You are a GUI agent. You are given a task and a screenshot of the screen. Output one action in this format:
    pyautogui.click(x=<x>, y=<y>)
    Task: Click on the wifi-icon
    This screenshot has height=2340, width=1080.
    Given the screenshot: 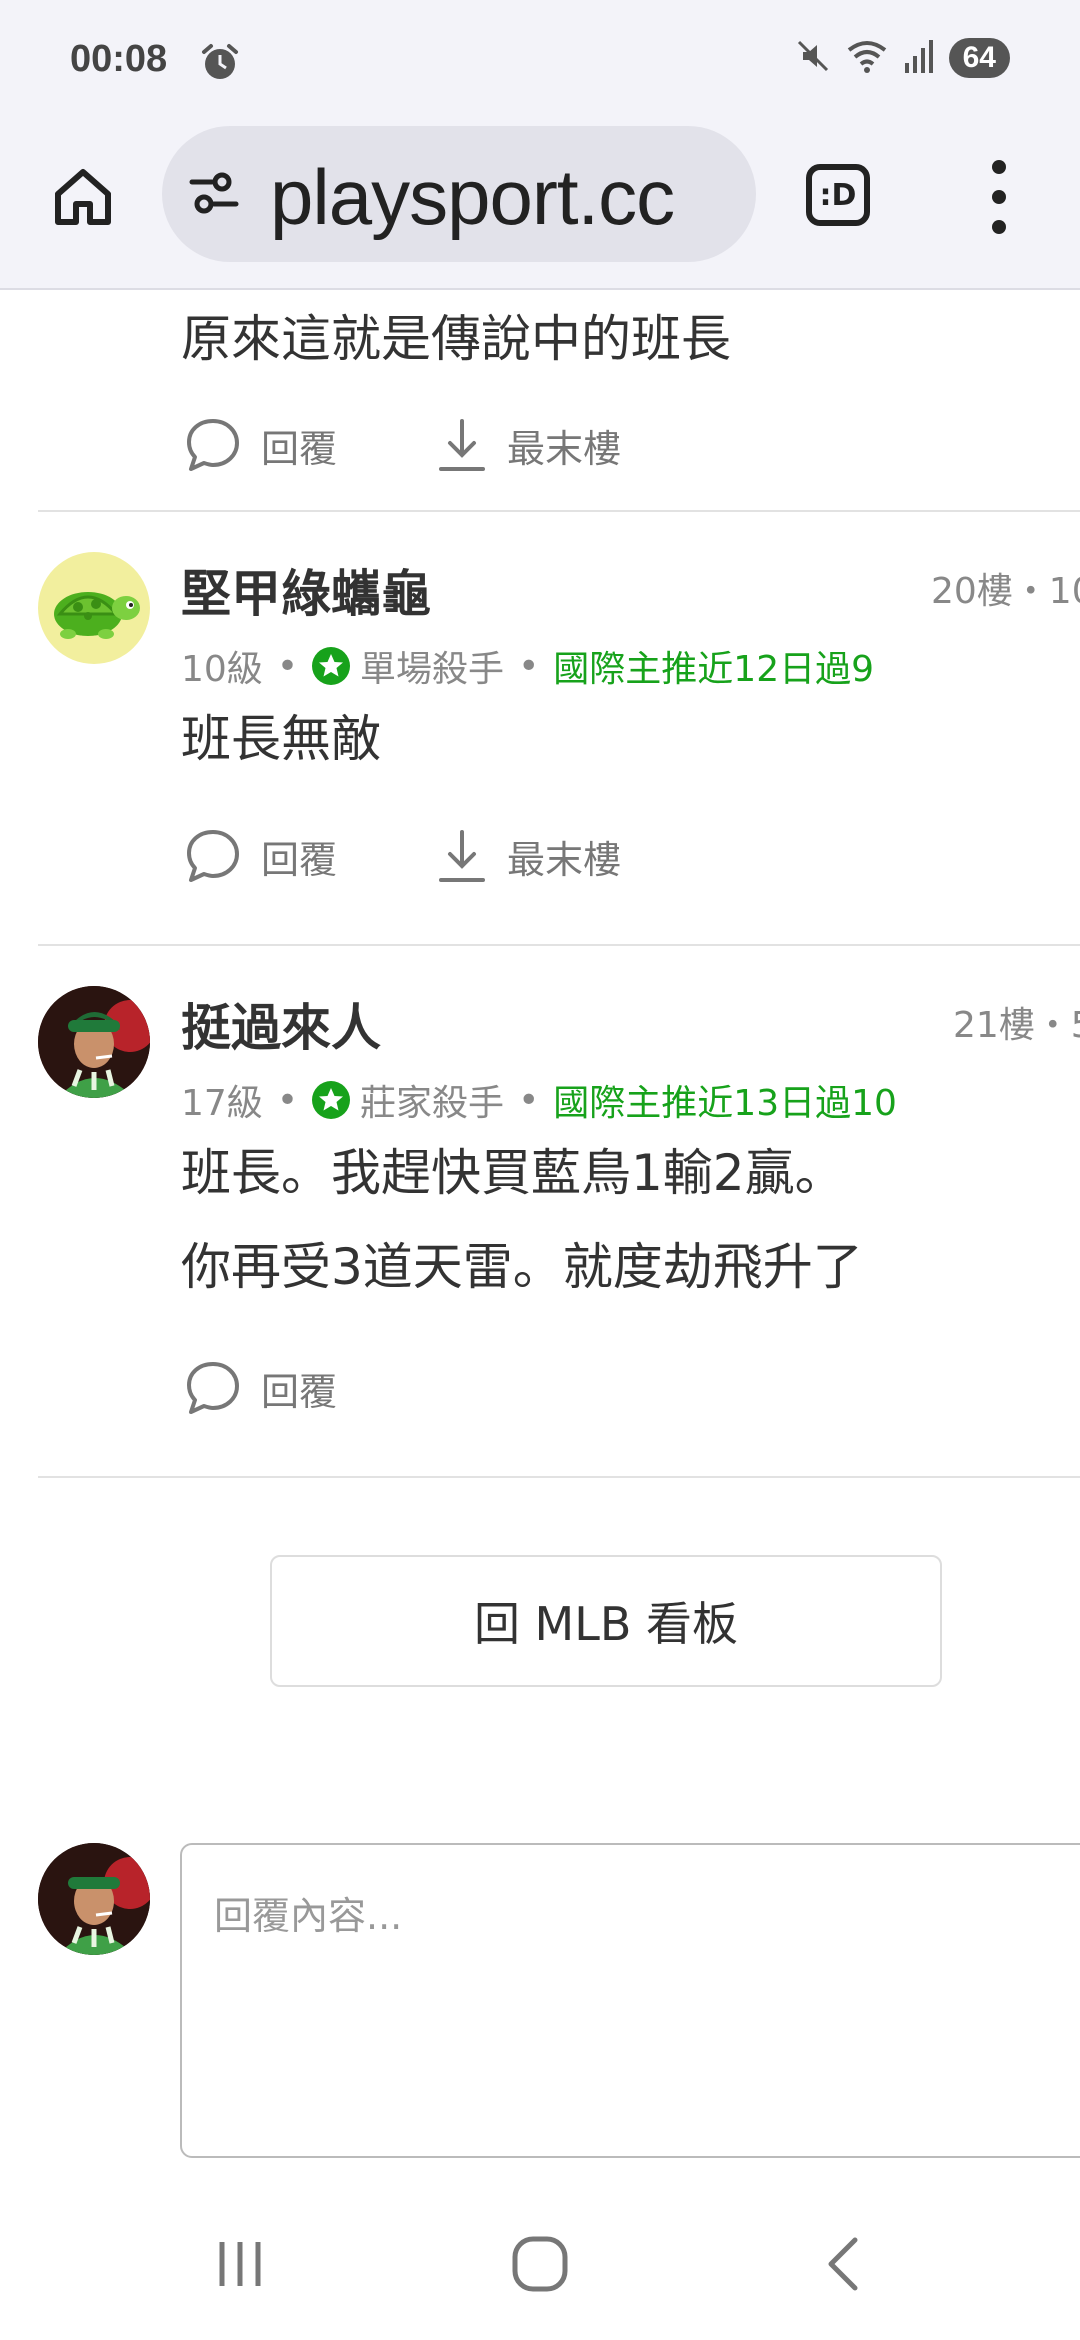 What is the action you would take?
    pyautogui.click(x=867, y=58)
    